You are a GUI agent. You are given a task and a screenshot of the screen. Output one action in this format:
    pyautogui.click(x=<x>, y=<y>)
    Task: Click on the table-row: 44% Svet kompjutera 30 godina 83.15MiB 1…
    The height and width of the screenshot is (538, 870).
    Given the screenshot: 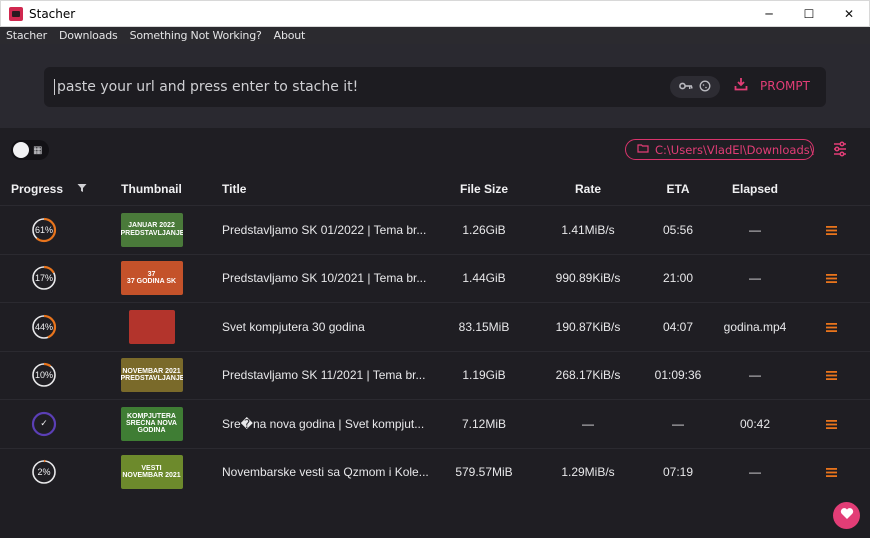 What is the action you would take?
    pyautogui.click(x=435, y=326)
    